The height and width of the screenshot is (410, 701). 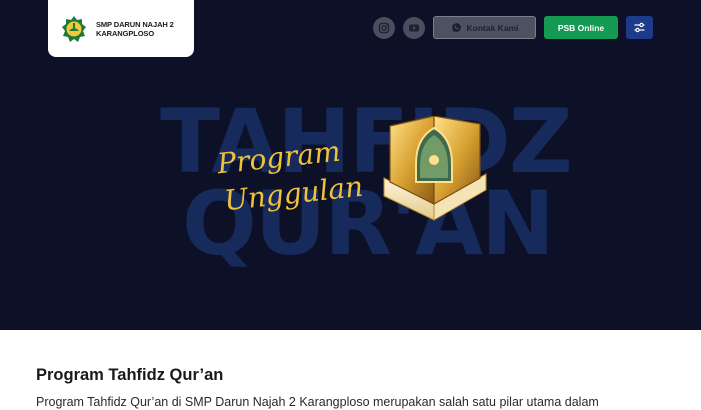 I want to click on youtube-button, so click(x=414, y=27).